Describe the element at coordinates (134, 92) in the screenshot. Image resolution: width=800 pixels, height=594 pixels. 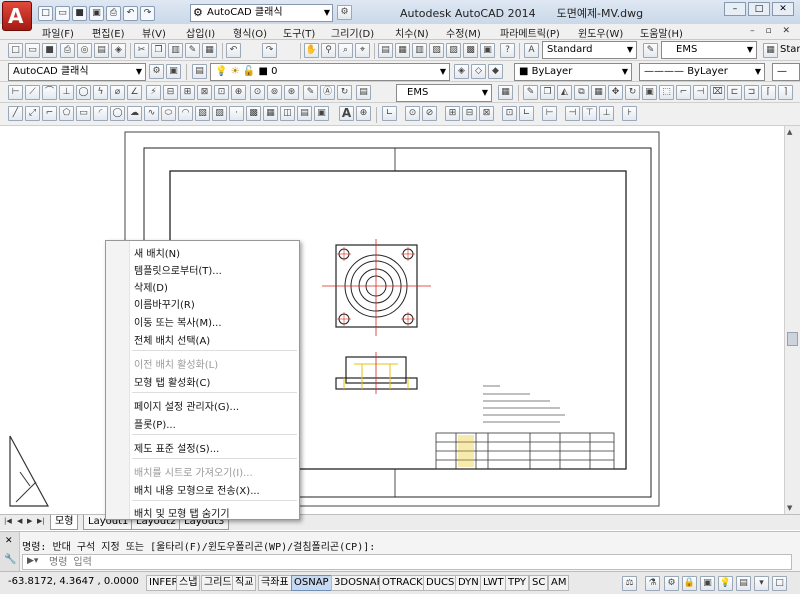
I see `angular-icon: ∠` at that location.